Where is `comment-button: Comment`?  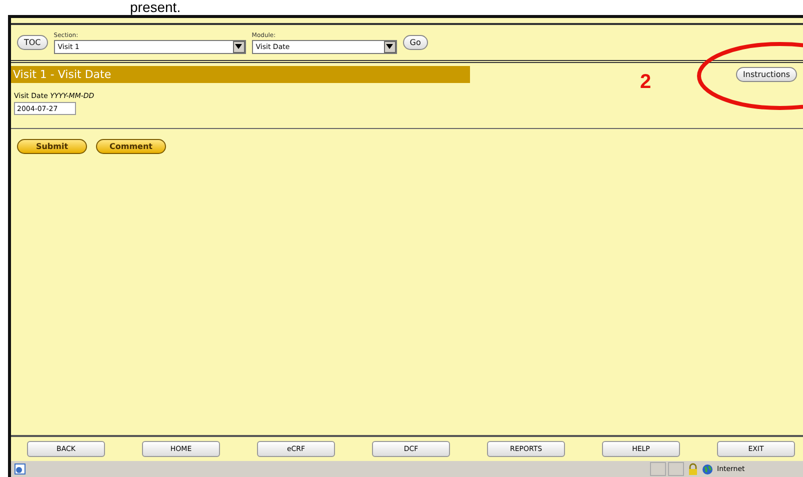
comment-button: Comment is located at coordinates (131, 146).